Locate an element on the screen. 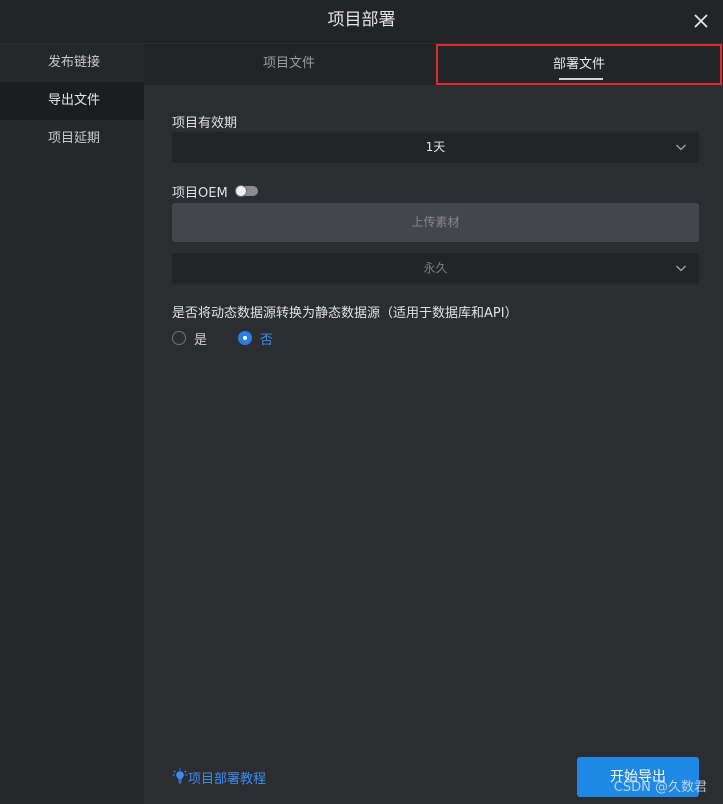  convert-question-label: 是否将动态数据源转换为静态数据源（适用于数据库和API） is located at coordinates (345, 313).